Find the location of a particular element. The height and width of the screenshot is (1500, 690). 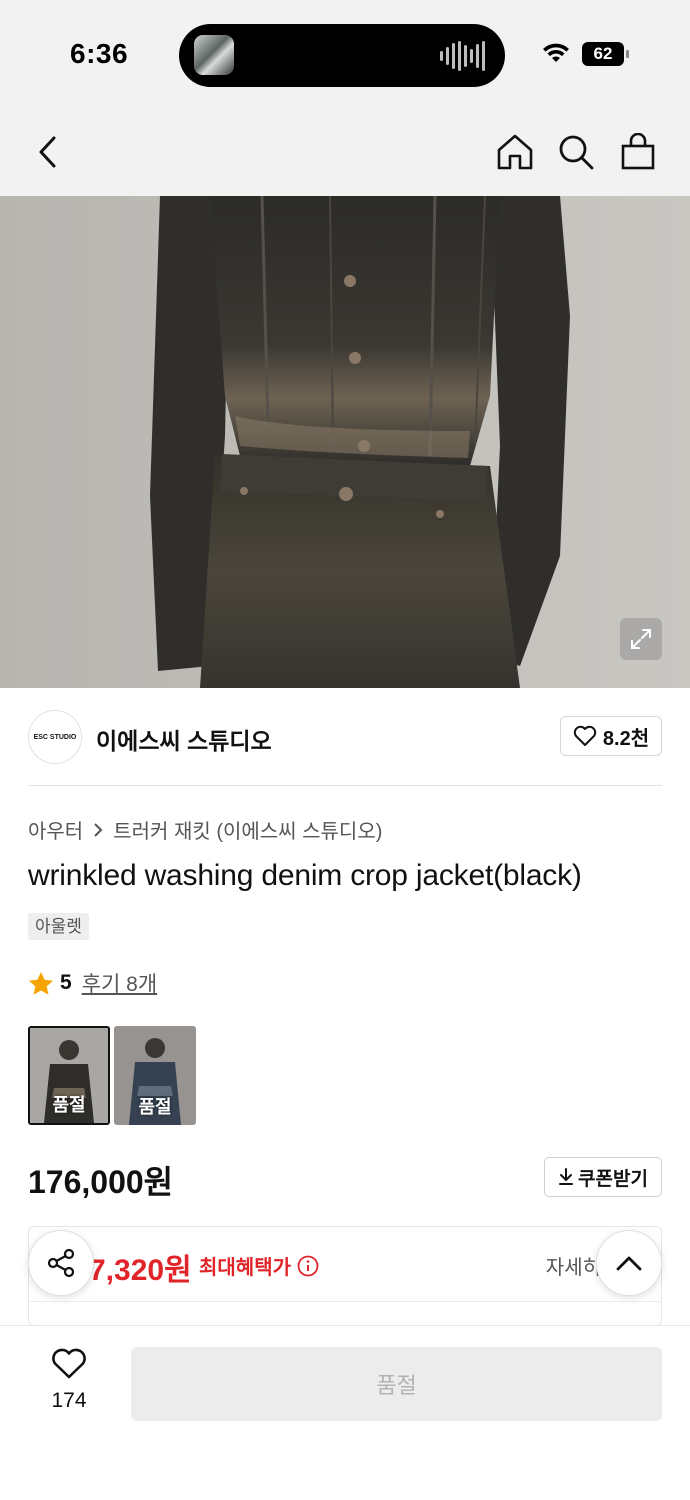

rating: 5 후기 8개 is located at coordinates (92, 983).